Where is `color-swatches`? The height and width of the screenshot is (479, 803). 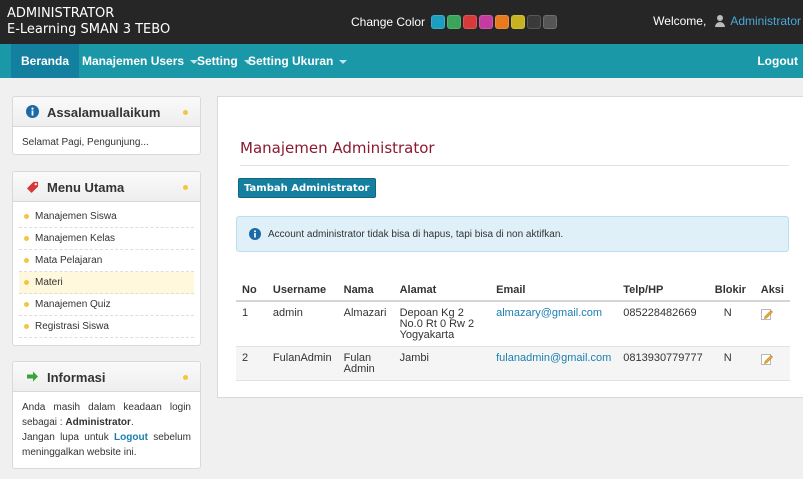 color-swatches is located at coordinates (495, 22).